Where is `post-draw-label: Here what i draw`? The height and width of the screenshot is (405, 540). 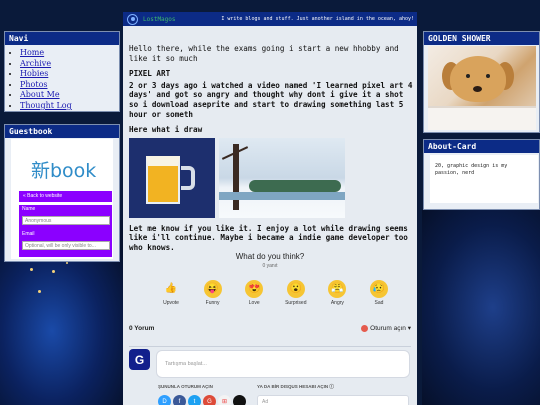
post-draw-label: Here what i draw is located at coordinates (166, 130).